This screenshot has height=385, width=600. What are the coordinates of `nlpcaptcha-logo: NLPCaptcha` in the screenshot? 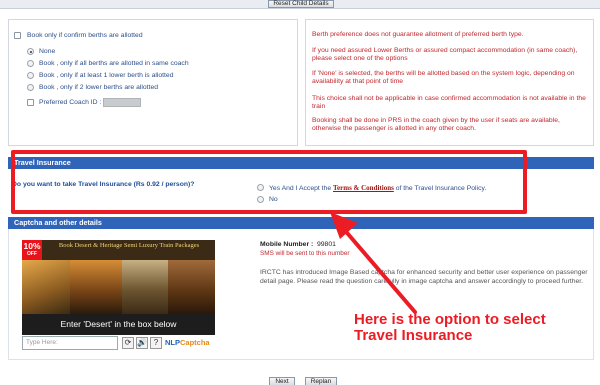 It's located at (190, 343).